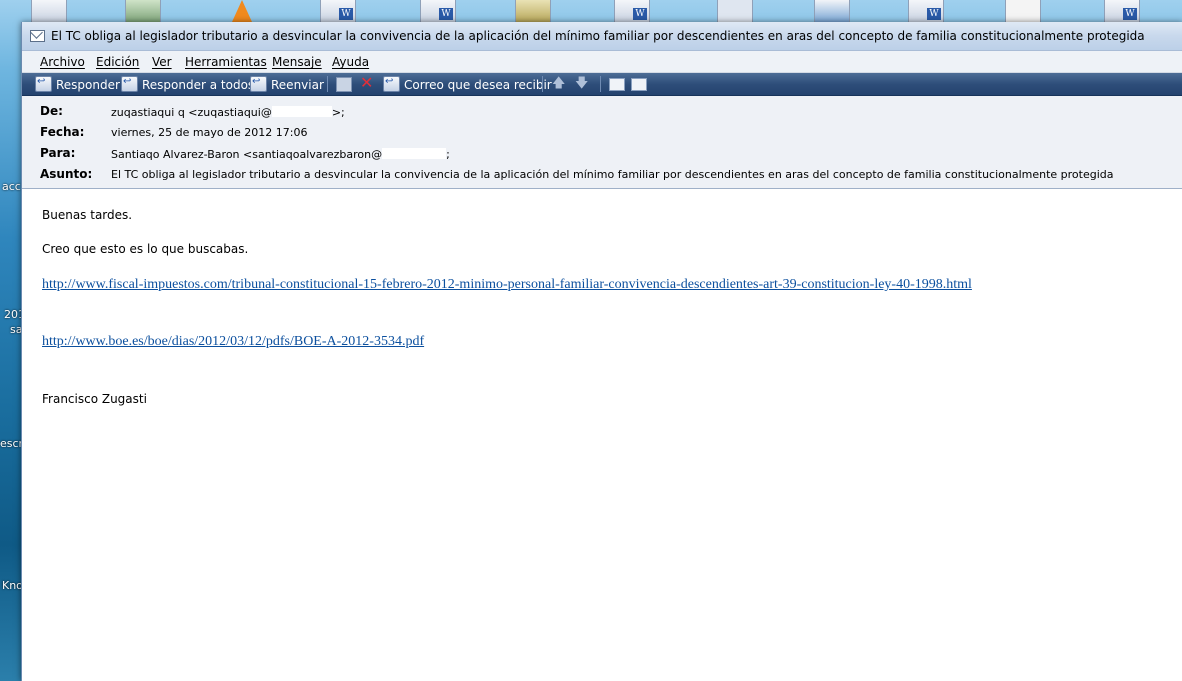 Image resolution: width=1182 pixels, height=681 pixels. What do you see at coordinates (117, 62) in the screenshot?
I see `menu-edicion: Edición` at bounding box center [117, 62].